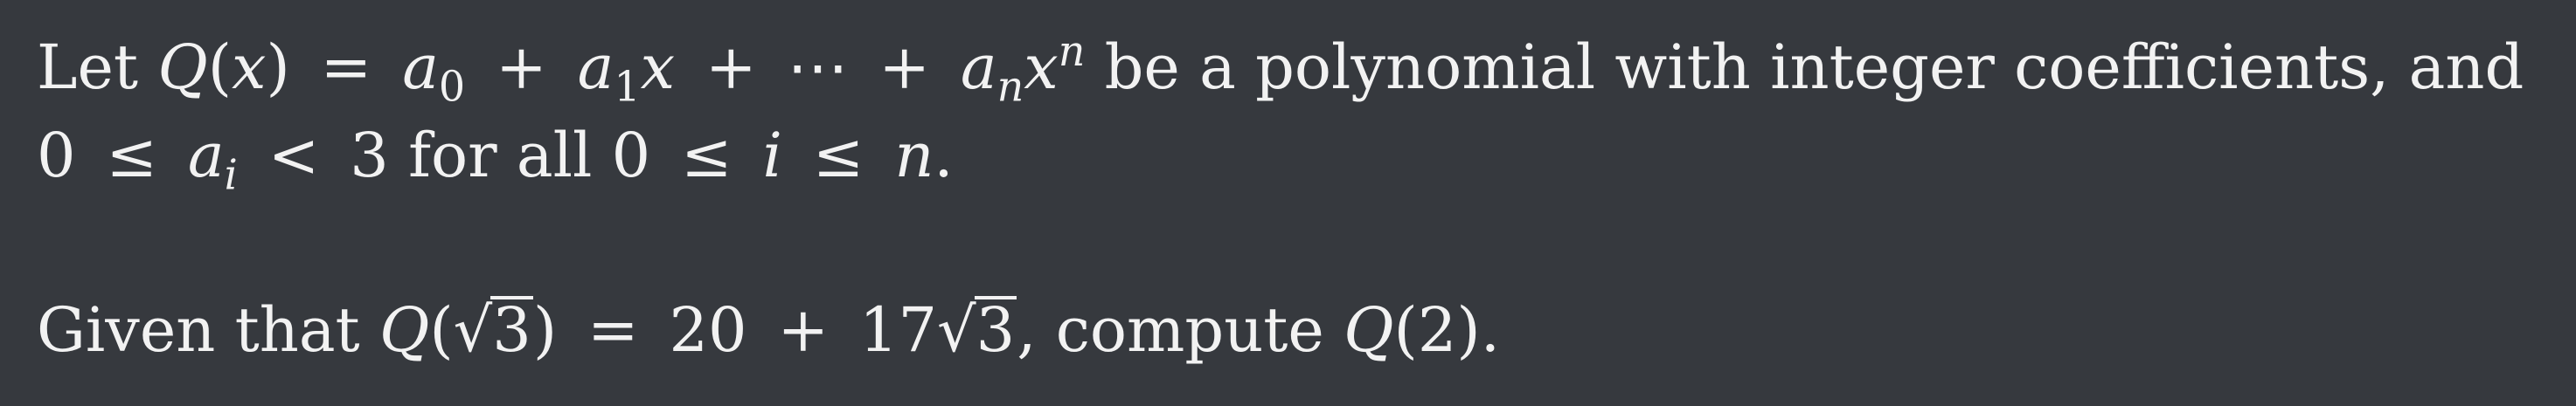  Describe the element at coordinates (56, 155) in the screenshot. I see `math-zero: 0` at that location.